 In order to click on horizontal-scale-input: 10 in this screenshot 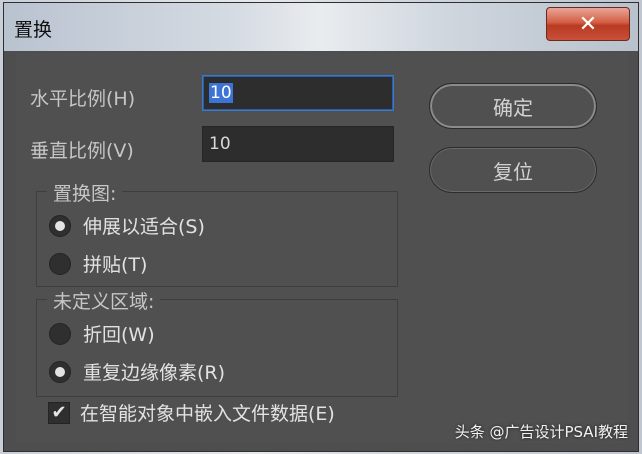, I will do `click(298, 93)`.